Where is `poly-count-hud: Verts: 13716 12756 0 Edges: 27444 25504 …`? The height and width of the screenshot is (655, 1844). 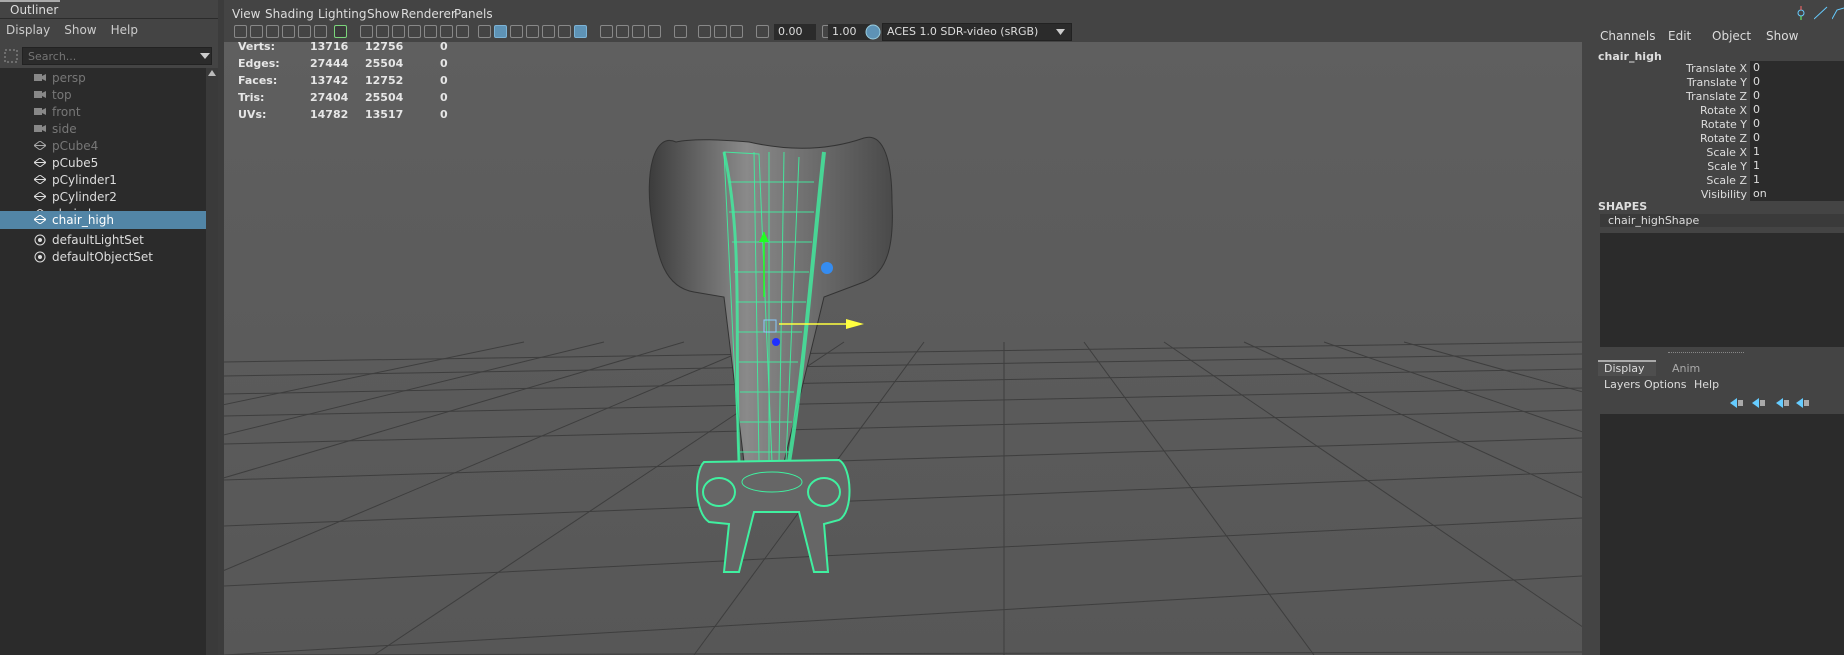 poly-count-hud: Verts: 13716 12756 0 Edges: 27444 25504 … is located at coordinates (358, 92).